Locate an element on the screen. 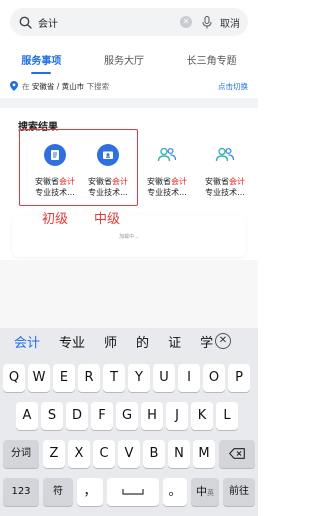  period-key: 。 is located at coordinates (175, 492).